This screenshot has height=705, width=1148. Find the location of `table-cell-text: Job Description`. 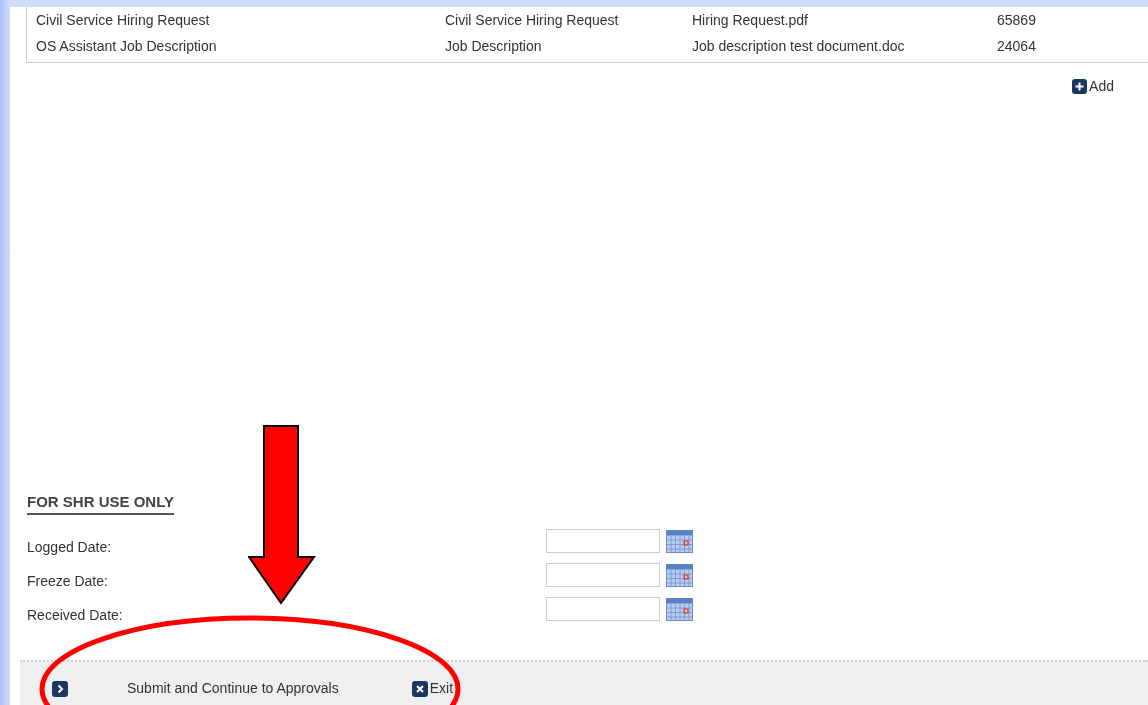

table-cell-text: Job Description is located at coordinates (494, 46).